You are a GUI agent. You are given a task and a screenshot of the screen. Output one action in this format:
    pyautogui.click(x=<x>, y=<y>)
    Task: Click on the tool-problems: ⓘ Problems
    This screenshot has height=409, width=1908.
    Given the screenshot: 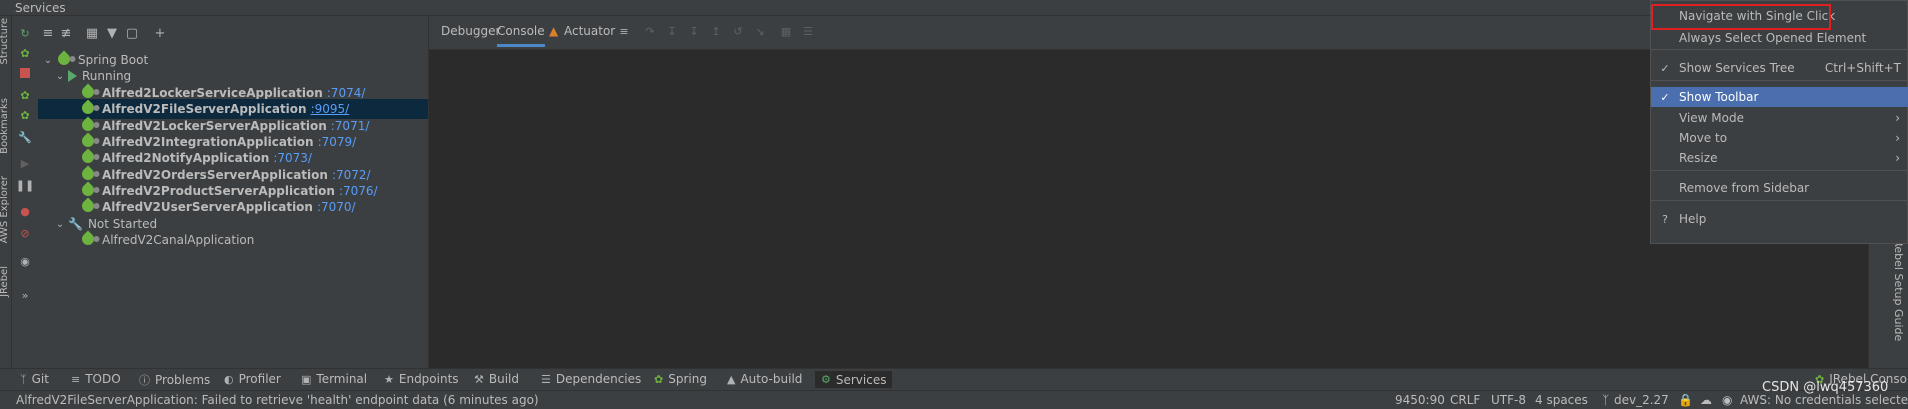 What is the action you would take?
    pyautogui.click(x=174, y=380)
    